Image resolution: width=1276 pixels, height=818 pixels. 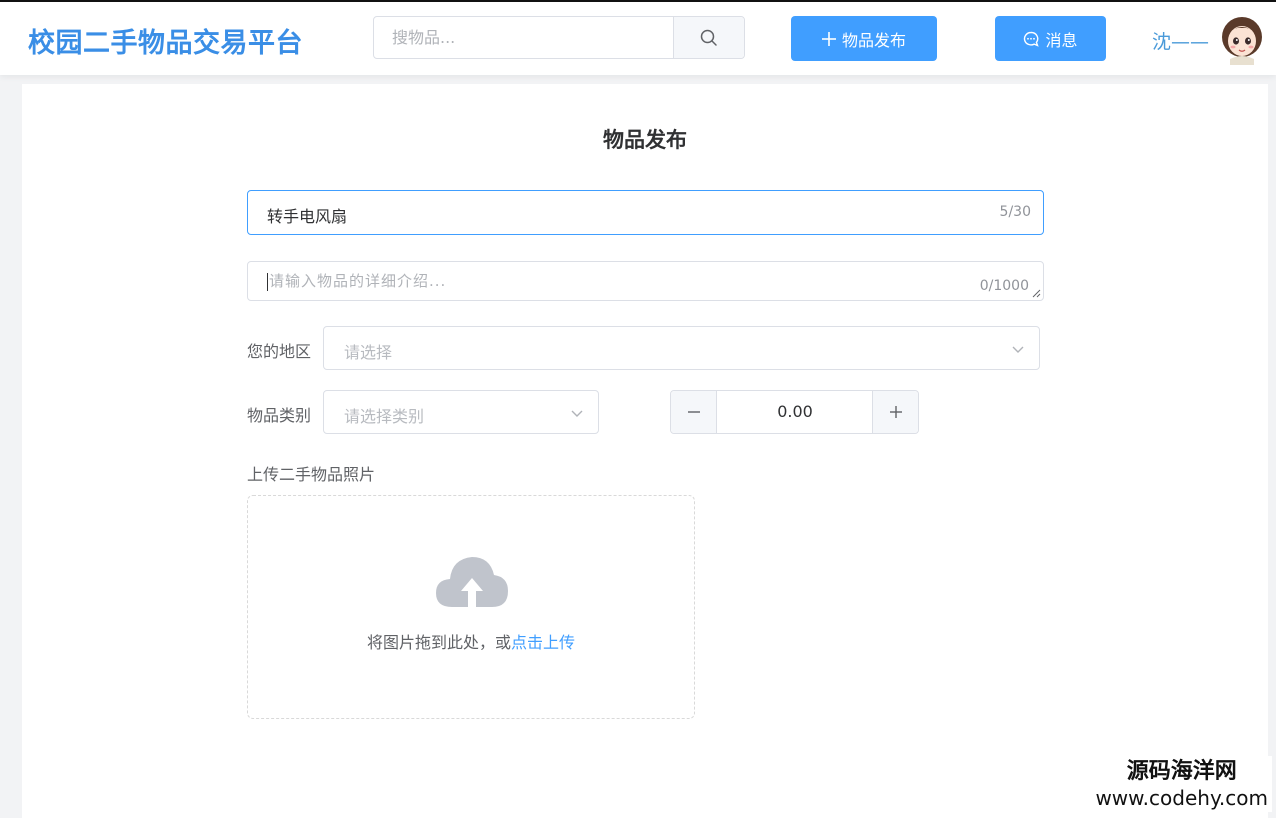 I want to click on region-select: 请选择, so click(x=681, y=348).